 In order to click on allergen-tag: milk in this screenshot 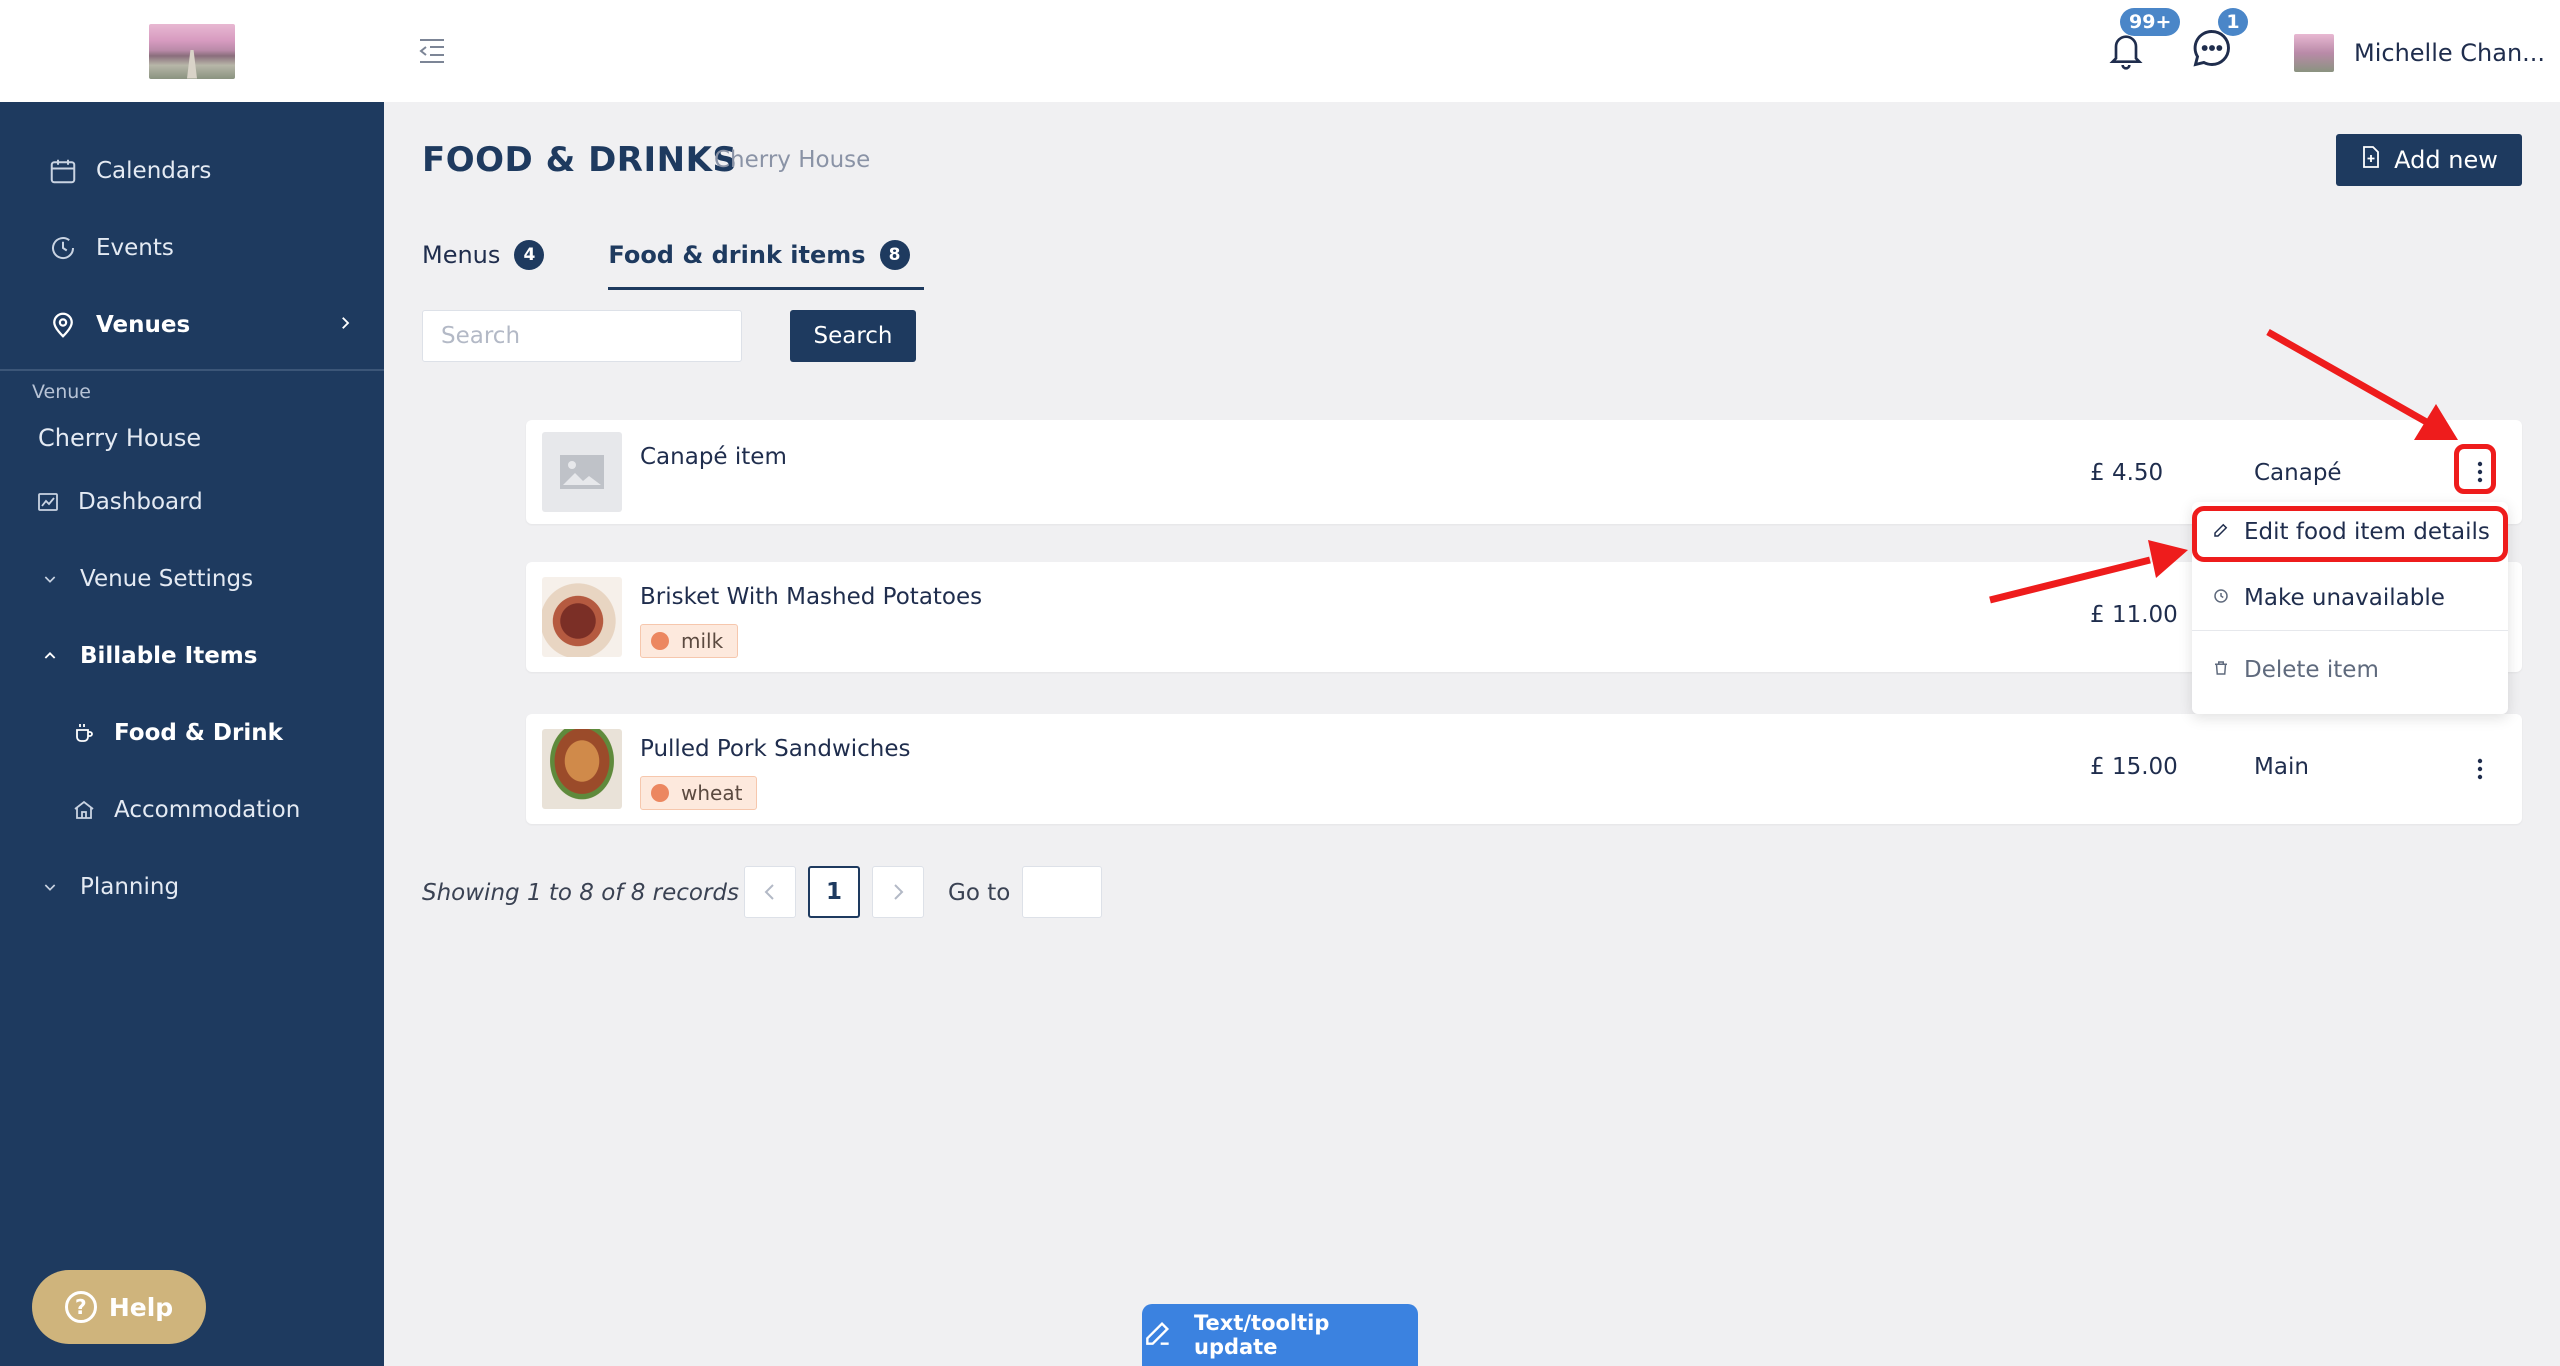, I will do `click(689, 641)`.